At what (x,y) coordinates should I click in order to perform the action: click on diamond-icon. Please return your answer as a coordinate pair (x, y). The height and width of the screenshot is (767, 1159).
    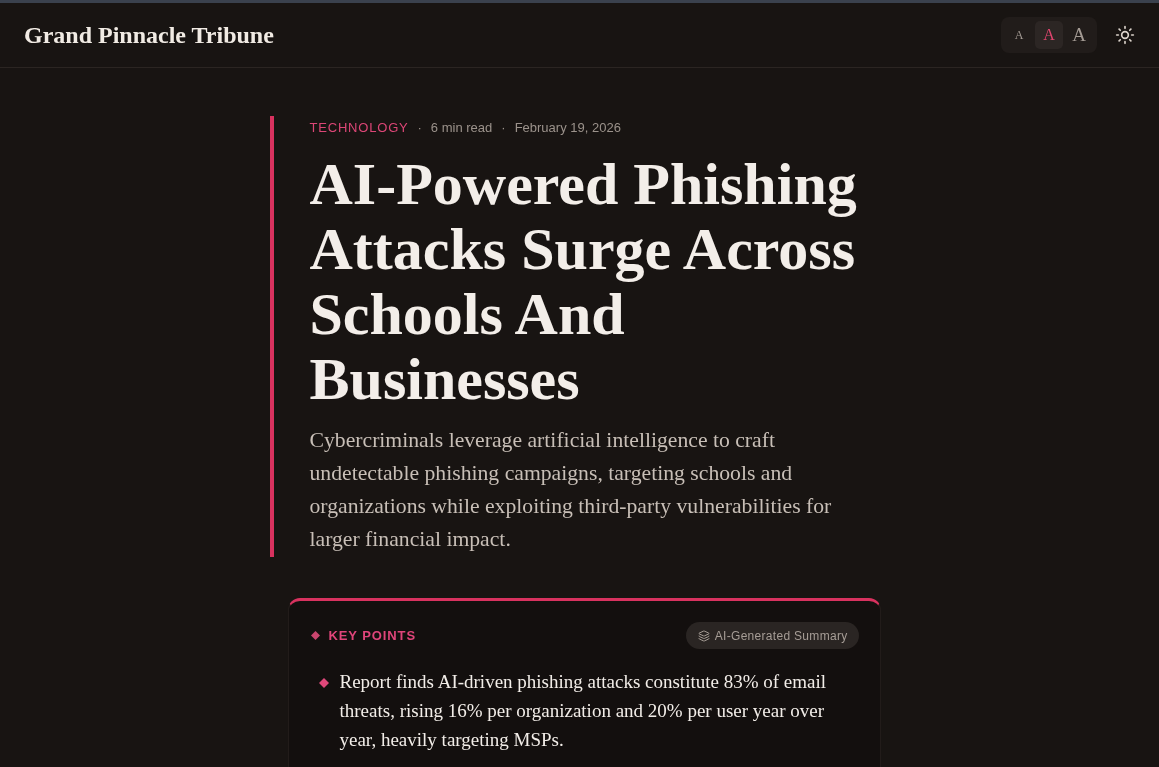
    Looking at the image, I should click on (315, 635).